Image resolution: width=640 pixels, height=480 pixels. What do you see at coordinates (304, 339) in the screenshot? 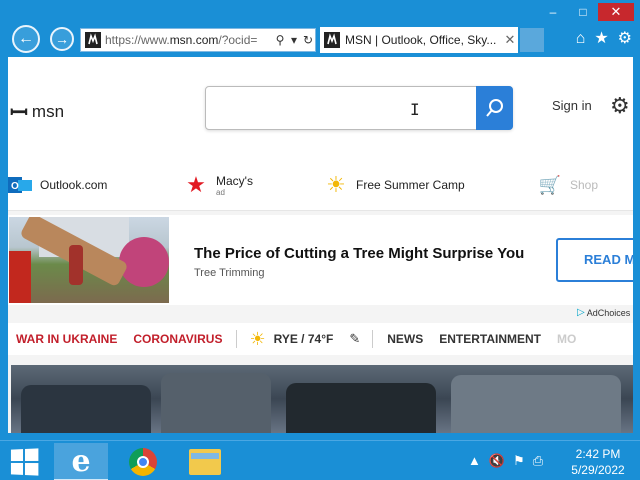
I see `weather-location: RYE / 74°F` at bounding box center [304, 339].